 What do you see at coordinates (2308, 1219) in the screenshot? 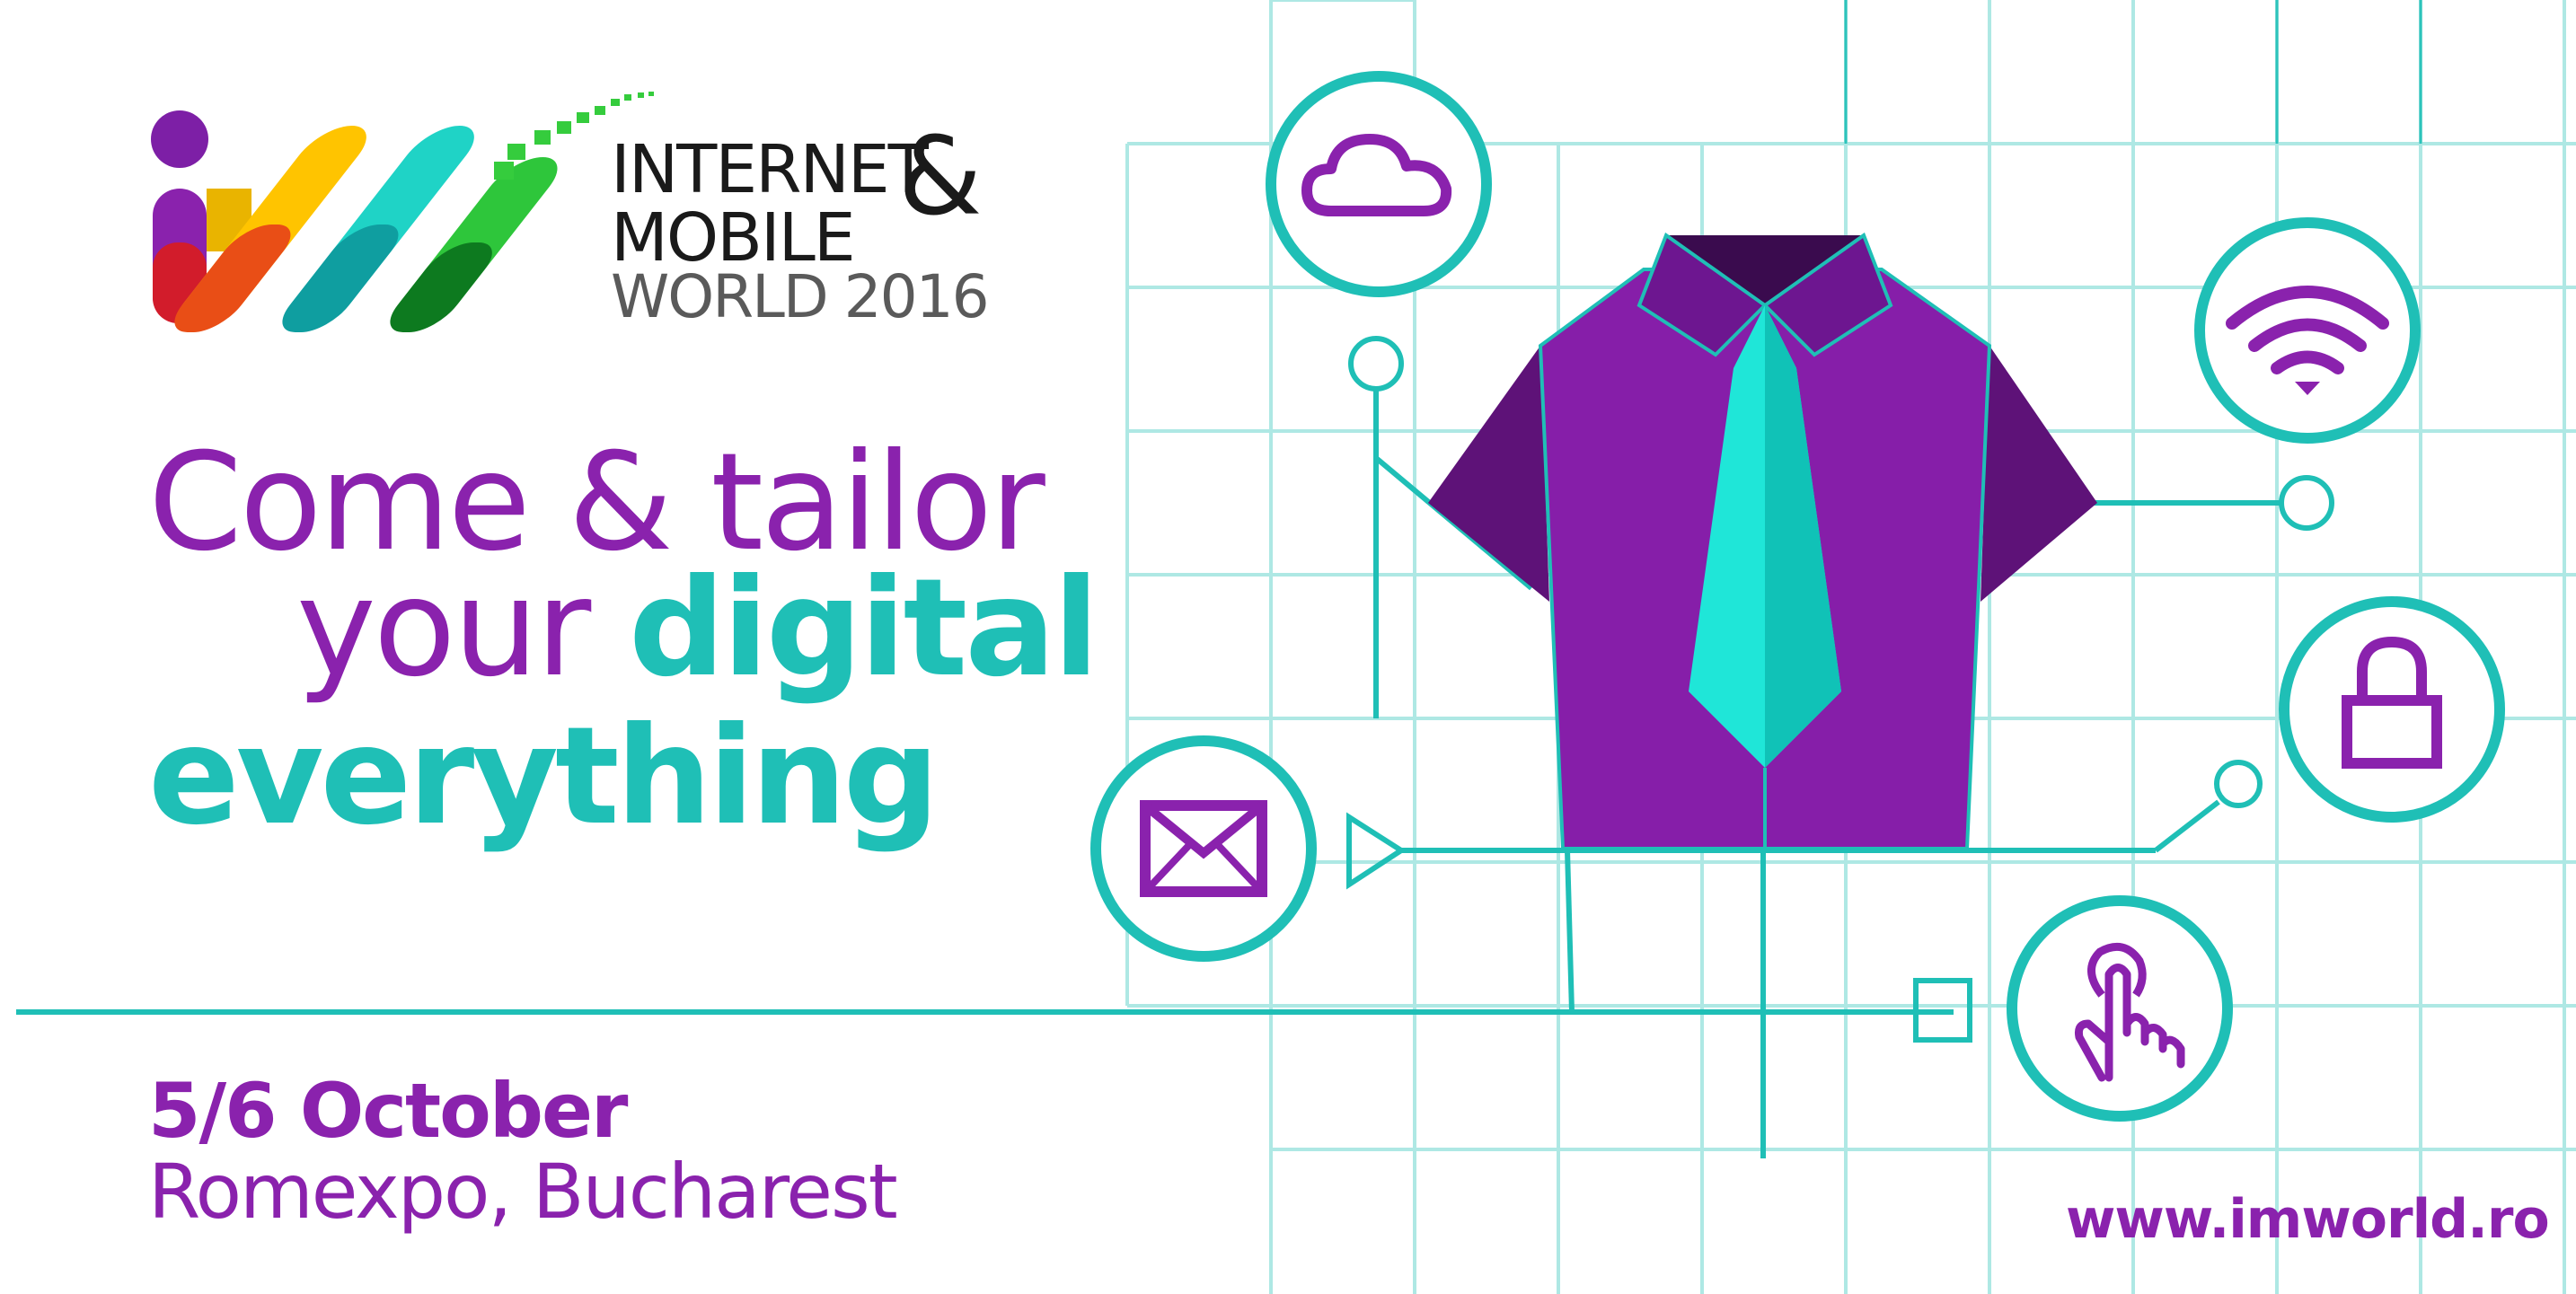
I see `website-link: www.imworld.ro` at bounding box center [2308, 1219].